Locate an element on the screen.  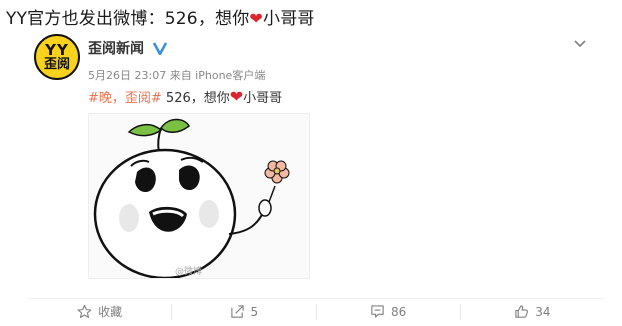
favorite-button: 收藏 is located at coordinates (99, 312).